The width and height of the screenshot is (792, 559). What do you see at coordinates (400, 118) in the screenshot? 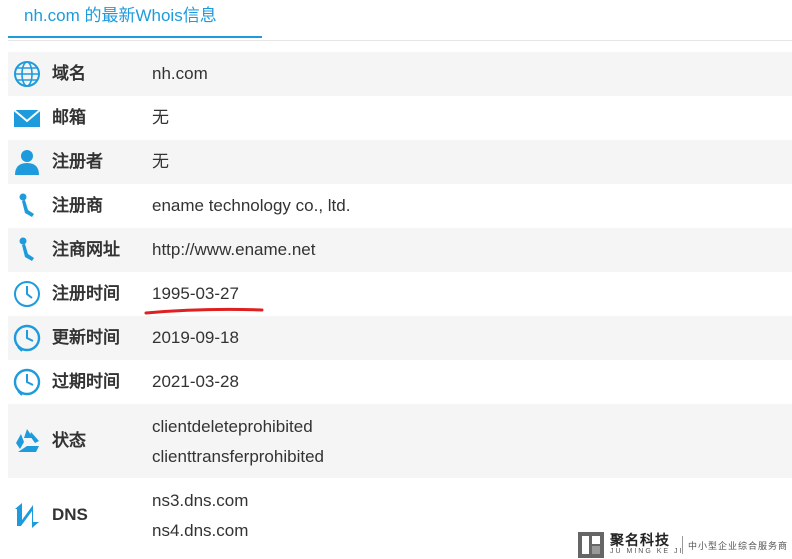
I see `table-row-email: 邮箱 无` at bounding box center [400, 118].